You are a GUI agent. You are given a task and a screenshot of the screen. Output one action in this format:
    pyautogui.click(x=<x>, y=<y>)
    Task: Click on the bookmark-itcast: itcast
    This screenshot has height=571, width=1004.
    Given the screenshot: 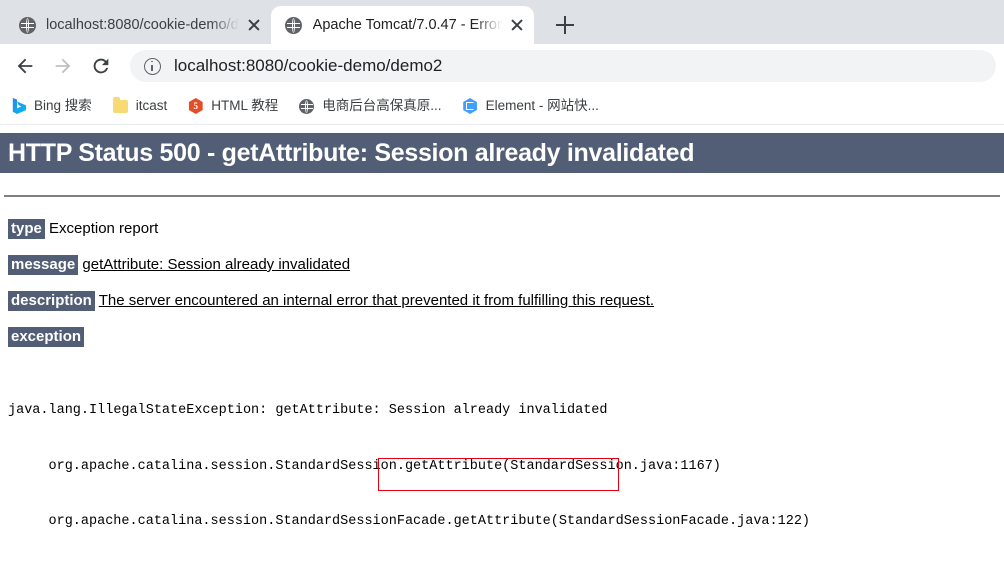 What is the action you would take?
    pyautogui.click(x=140, y=106)
    